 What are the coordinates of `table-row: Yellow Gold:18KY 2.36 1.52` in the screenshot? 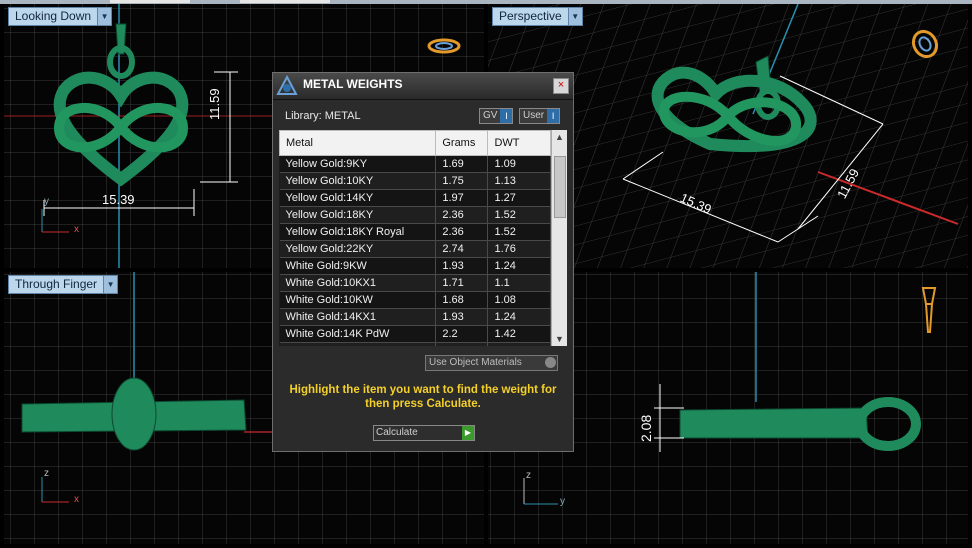 It's located at (415, 215).